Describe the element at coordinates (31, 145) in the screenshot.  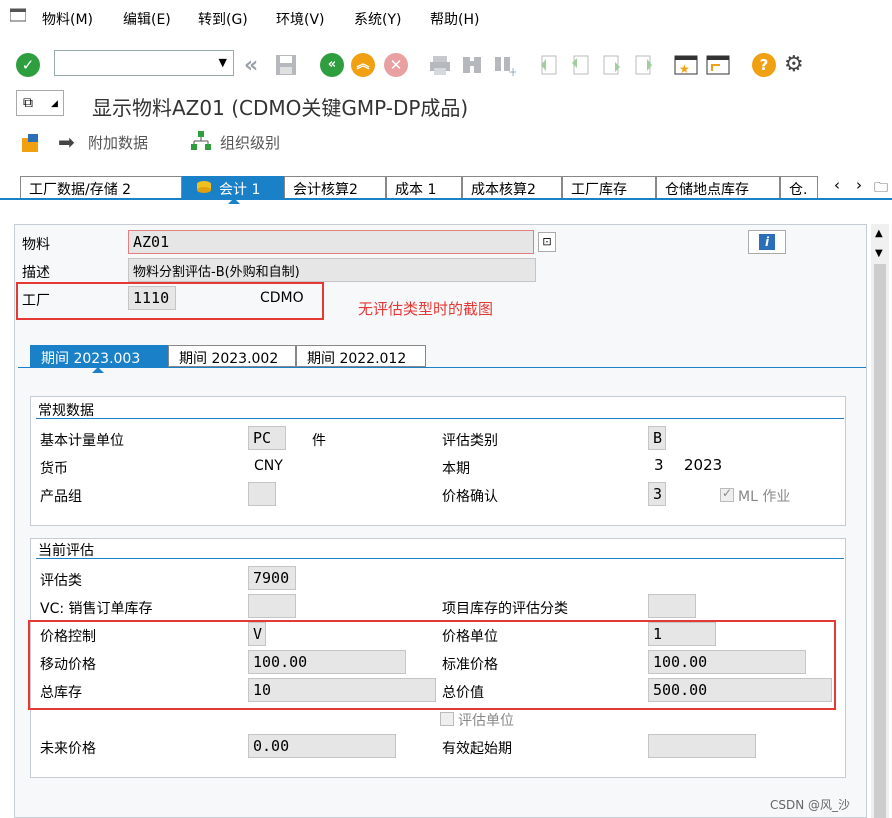
I see `org-structure-icon` at that location.